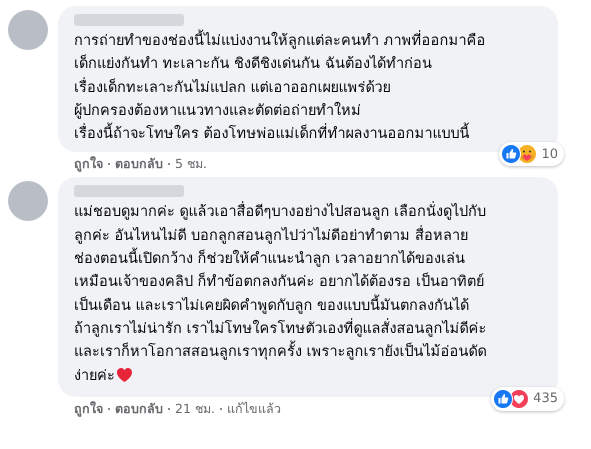 This screenshot has width=591, height=449. Describe the element at coordinates (545, 398) in the screenshot. I see `reaction-count: 435` at that location.